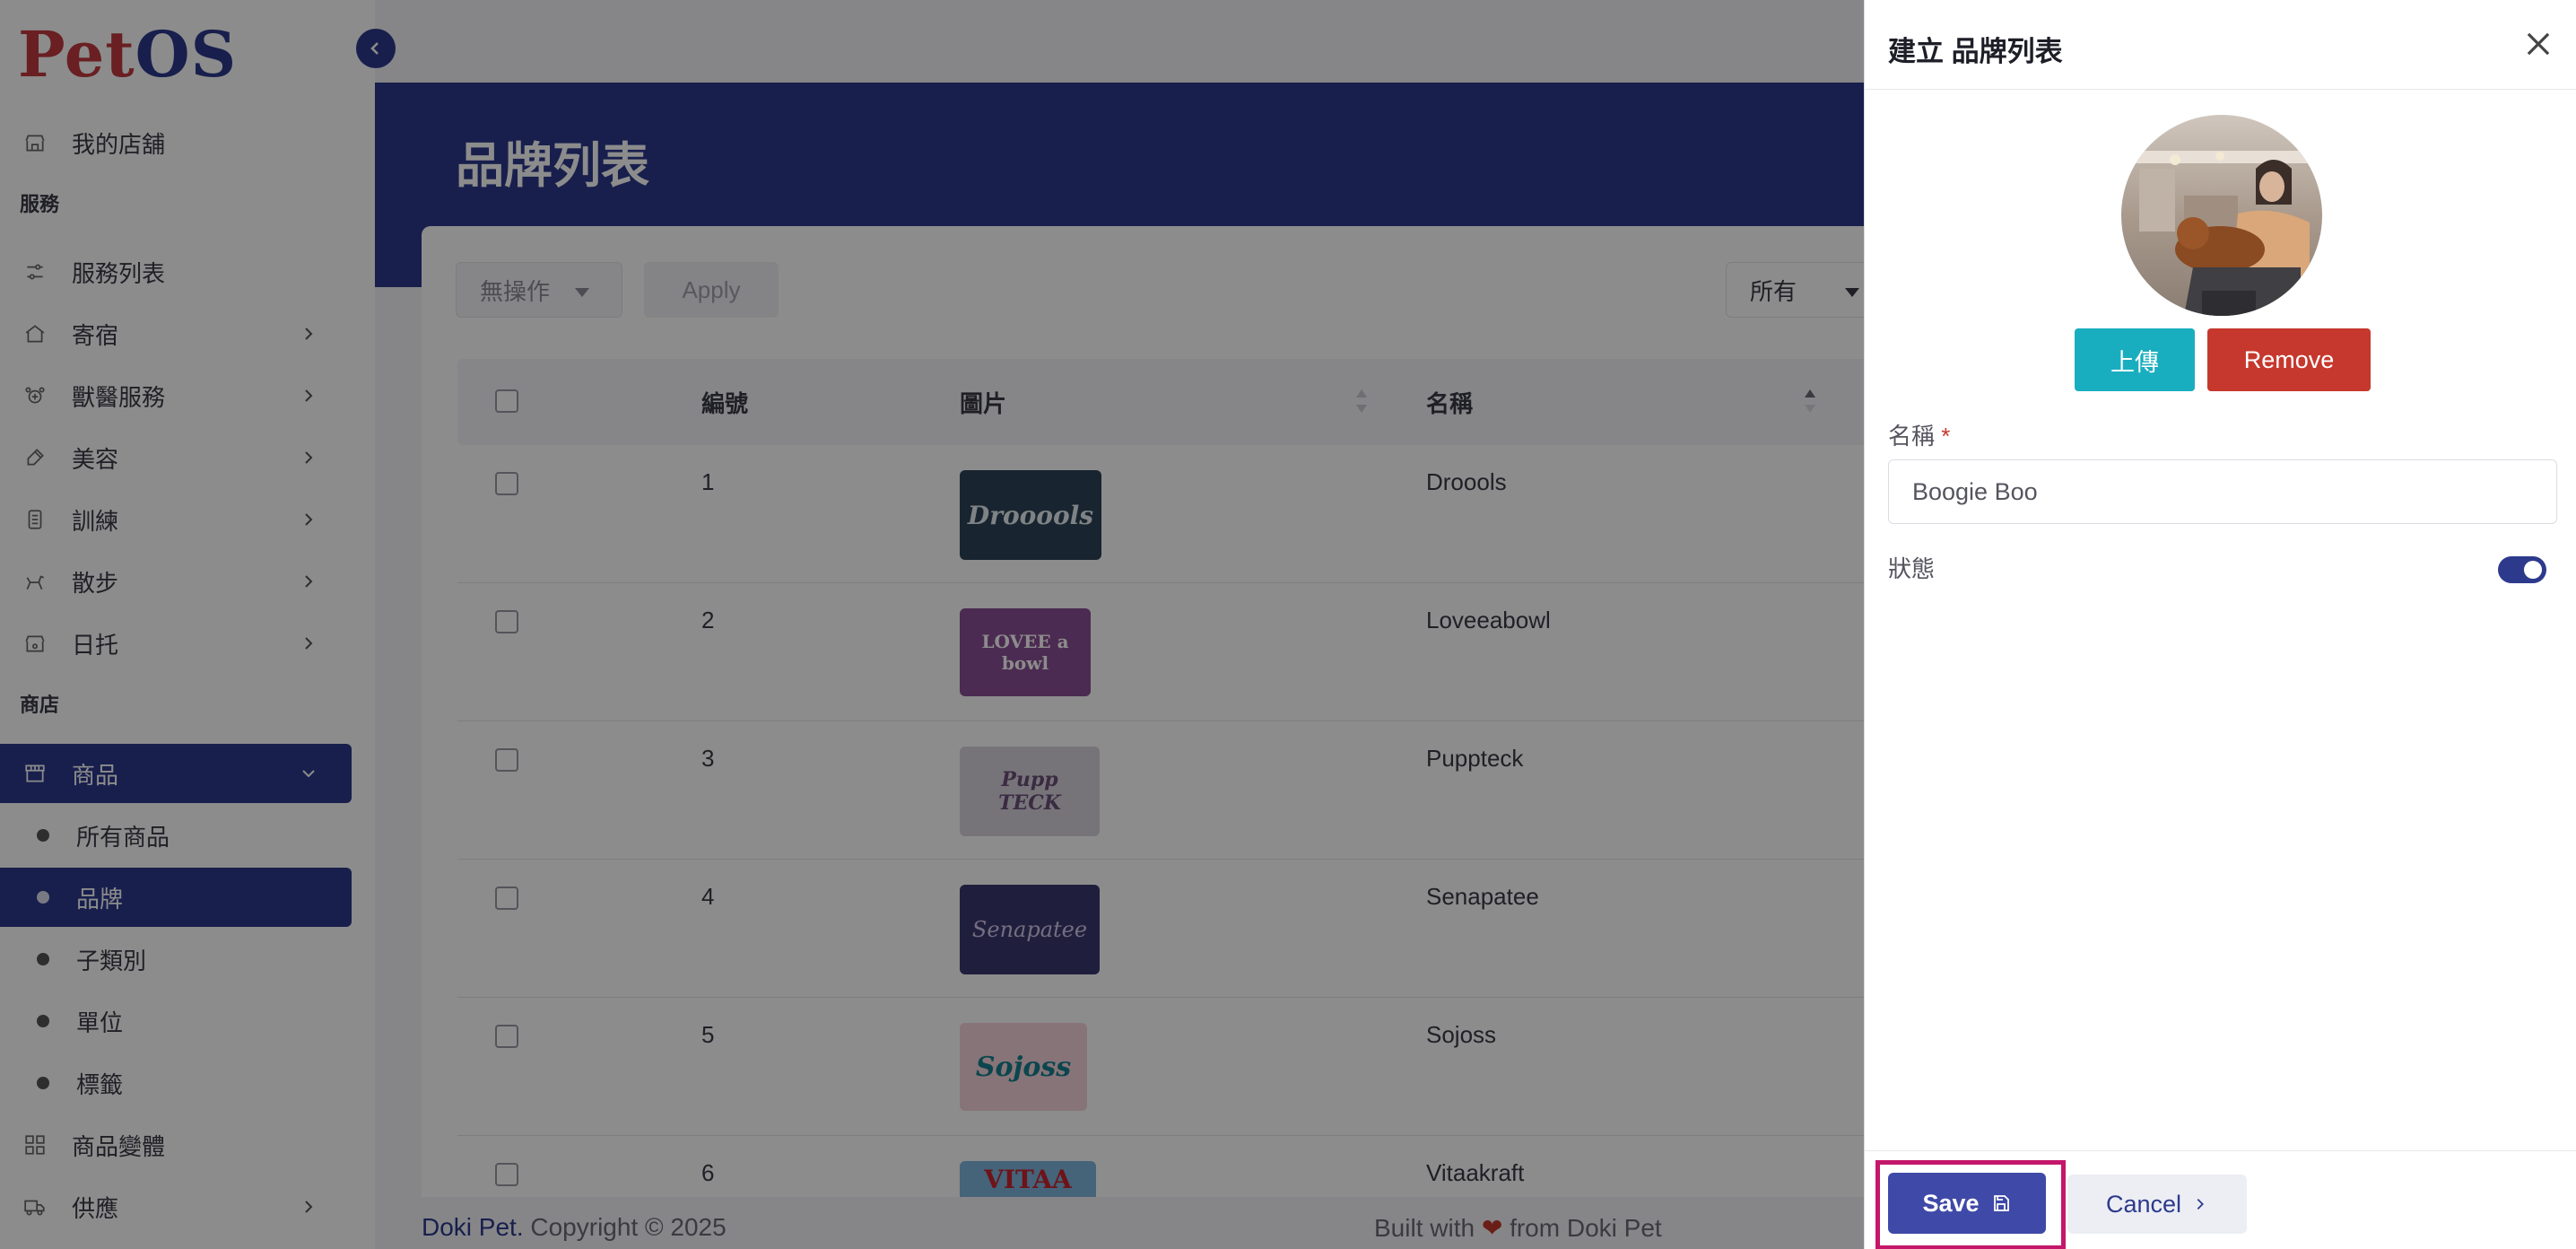 This screenshot has height=1249, width=2576. Describe the element at coordinates (2220, 45) in the screenshot. I see `drawer-header: 建立 品牌列表` at that location.